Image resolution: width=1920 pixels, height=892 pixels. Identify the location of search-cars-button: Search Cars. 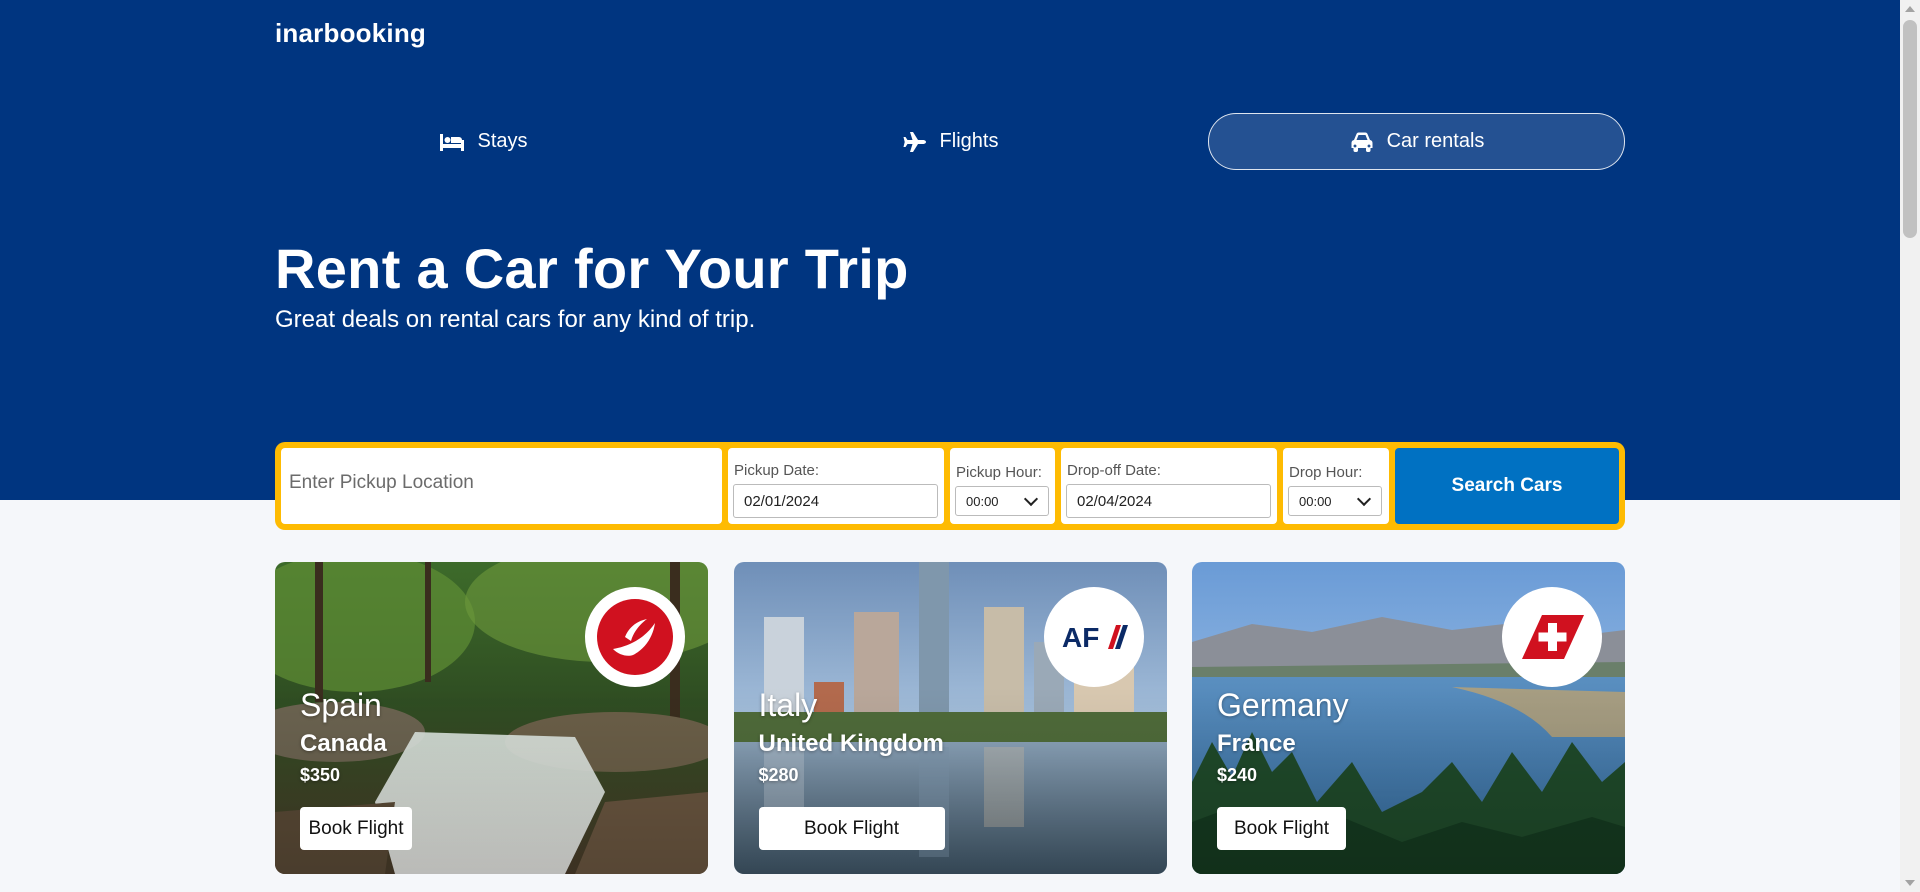
(1507, 486).